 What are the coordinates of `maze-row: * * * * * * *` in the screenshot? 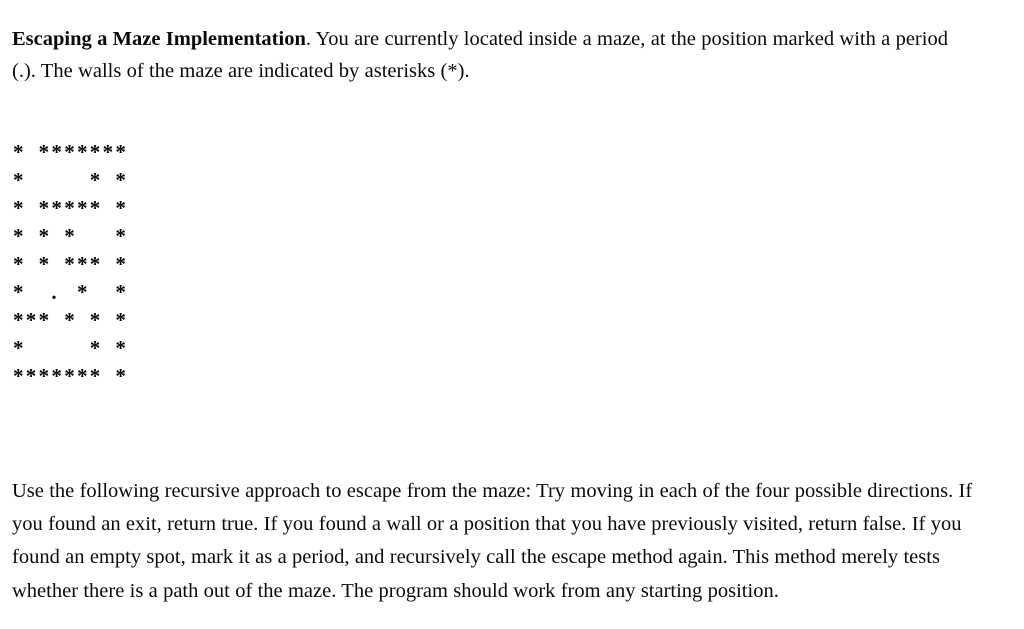 It's located at (70, 208).